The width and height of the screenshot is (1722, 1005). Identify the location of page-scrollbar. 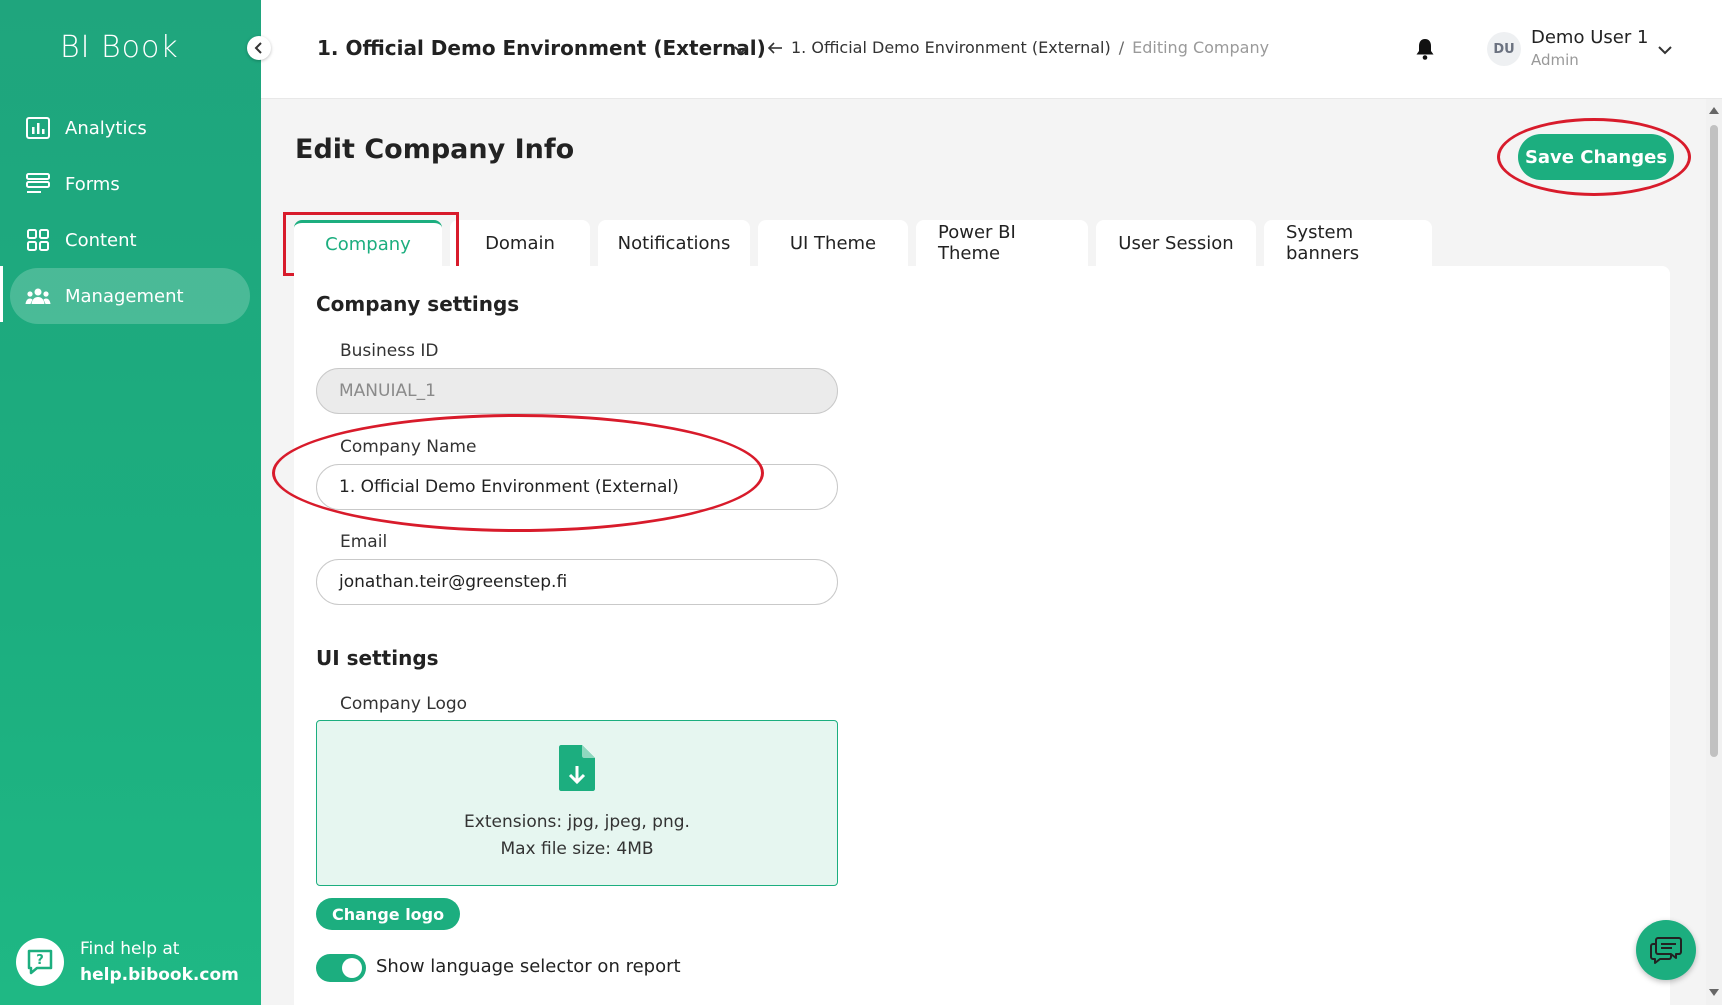
(1714, 552).